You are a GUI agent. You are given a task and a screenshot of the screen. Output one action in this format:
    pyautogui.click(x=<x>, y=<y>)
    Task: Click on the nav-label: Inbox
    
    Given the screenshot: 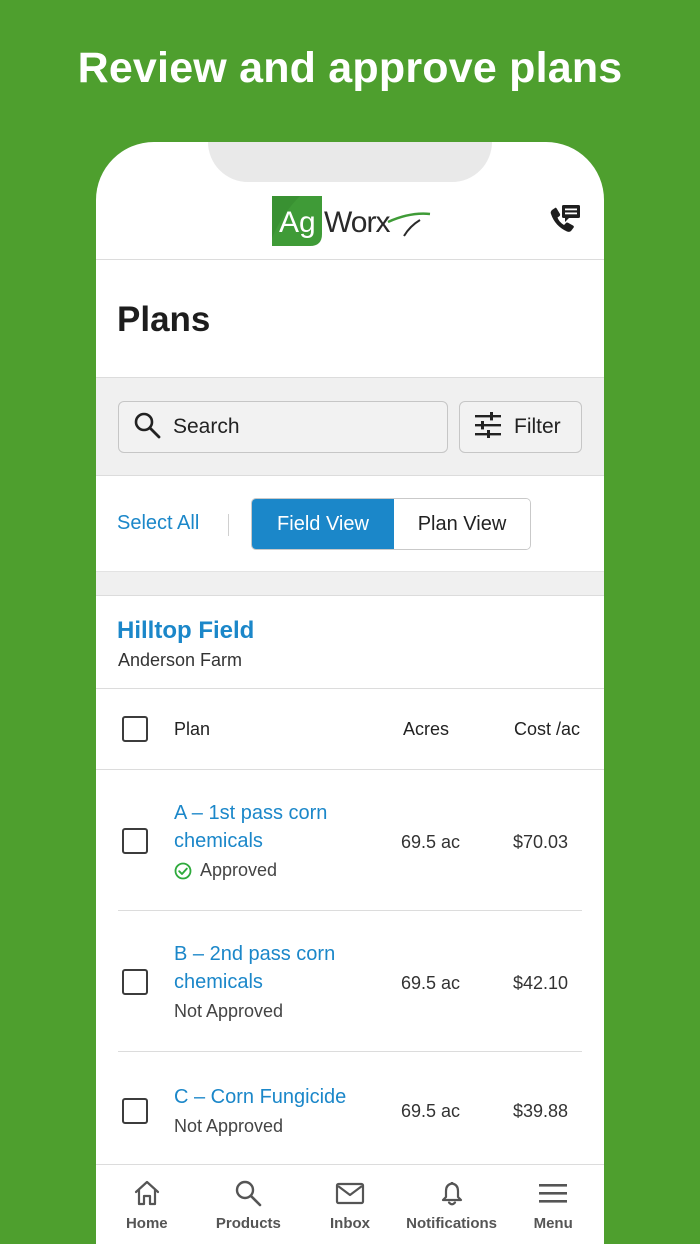 What is the action you would take?
    pyautogui.click(x=349, y=1223)
    